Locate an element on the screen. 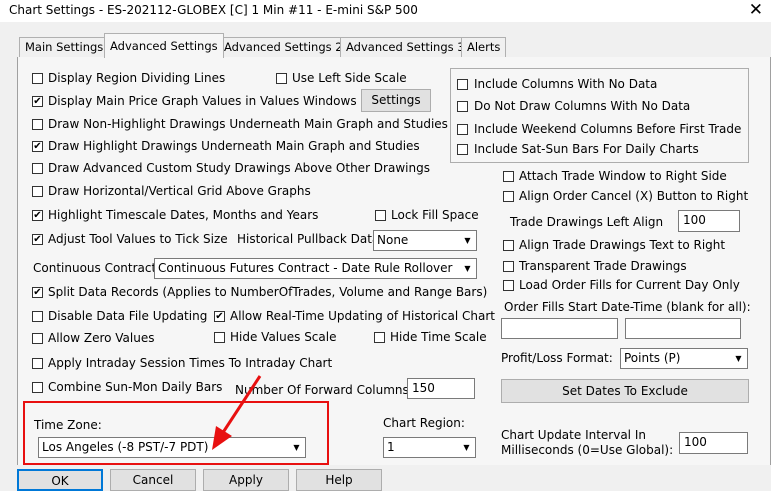 This screenshot has height=491, width=771. set-dates-to-exclude-button: Set Dates To Exclude is located at coordinates (625, 391).